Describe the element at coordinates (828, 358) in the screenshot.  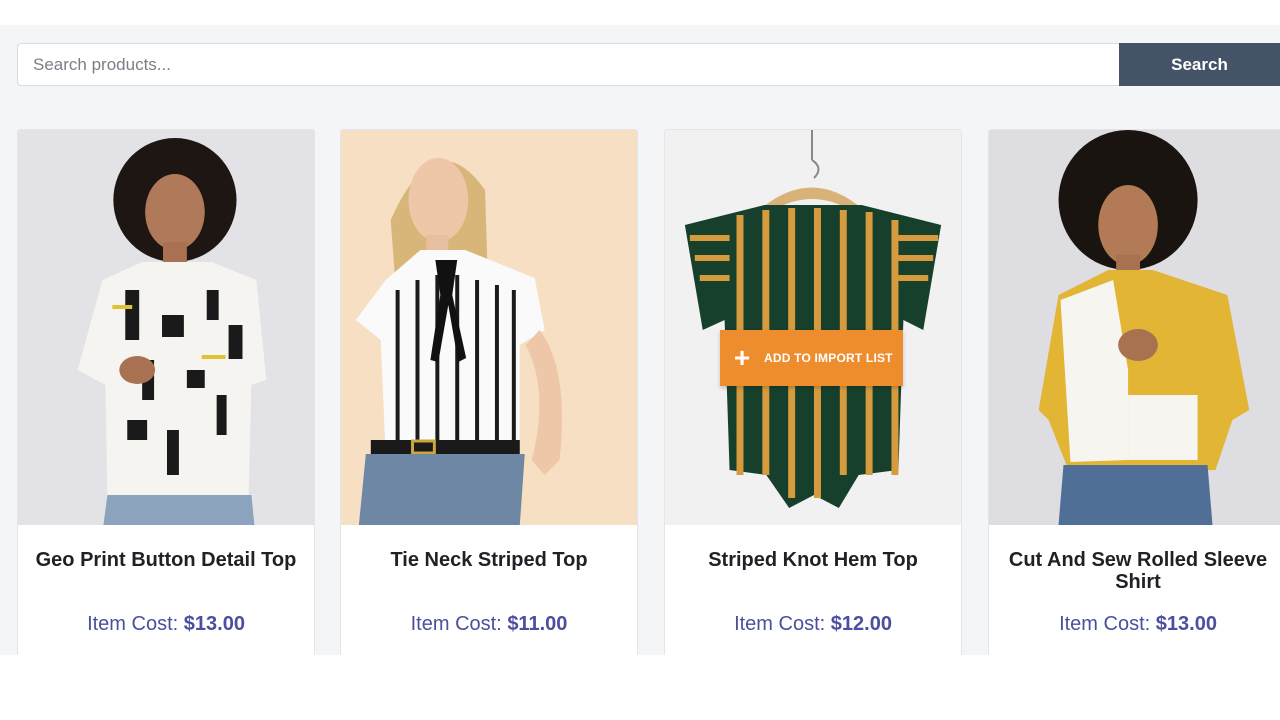
I see `add-to-import-list-label: ADD TO IMPORT LIST` at that location.